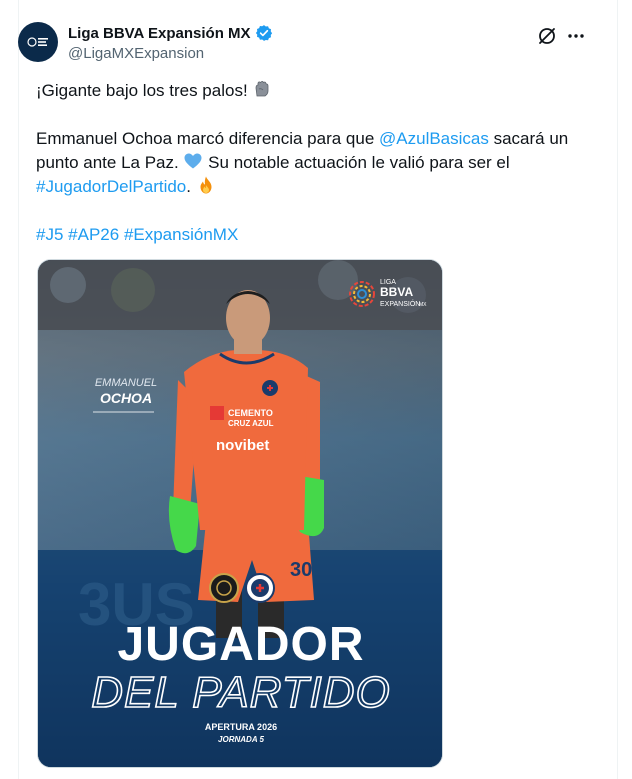 Image resolution: width=632 pixels, height=779 pixels. I want to click on player-first-name: EMMANUEL, so click(126, 383).